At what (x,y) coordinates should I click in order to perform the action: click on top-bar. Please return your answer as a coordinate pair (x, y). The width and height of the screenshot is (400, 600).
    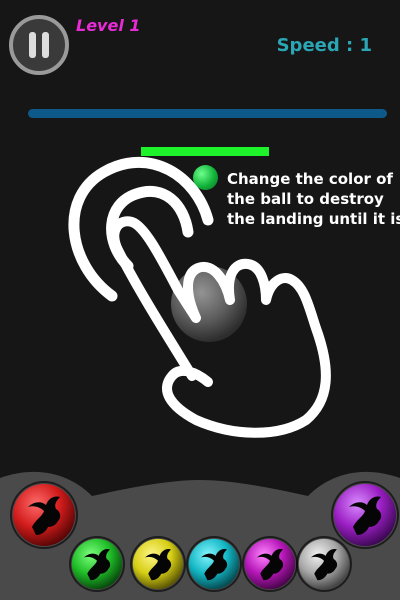
    Looking at the image, I should click on (207, 113).